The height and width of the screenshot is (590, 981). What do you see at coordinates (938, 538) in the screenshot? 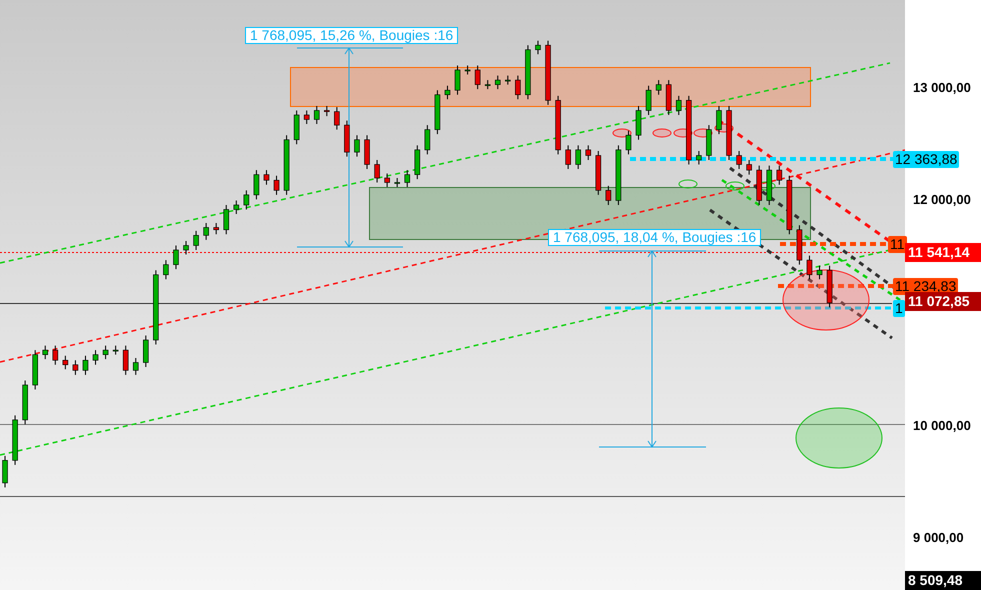
I see `axis-label: 9 000,00` at bounding box center [938, 538].